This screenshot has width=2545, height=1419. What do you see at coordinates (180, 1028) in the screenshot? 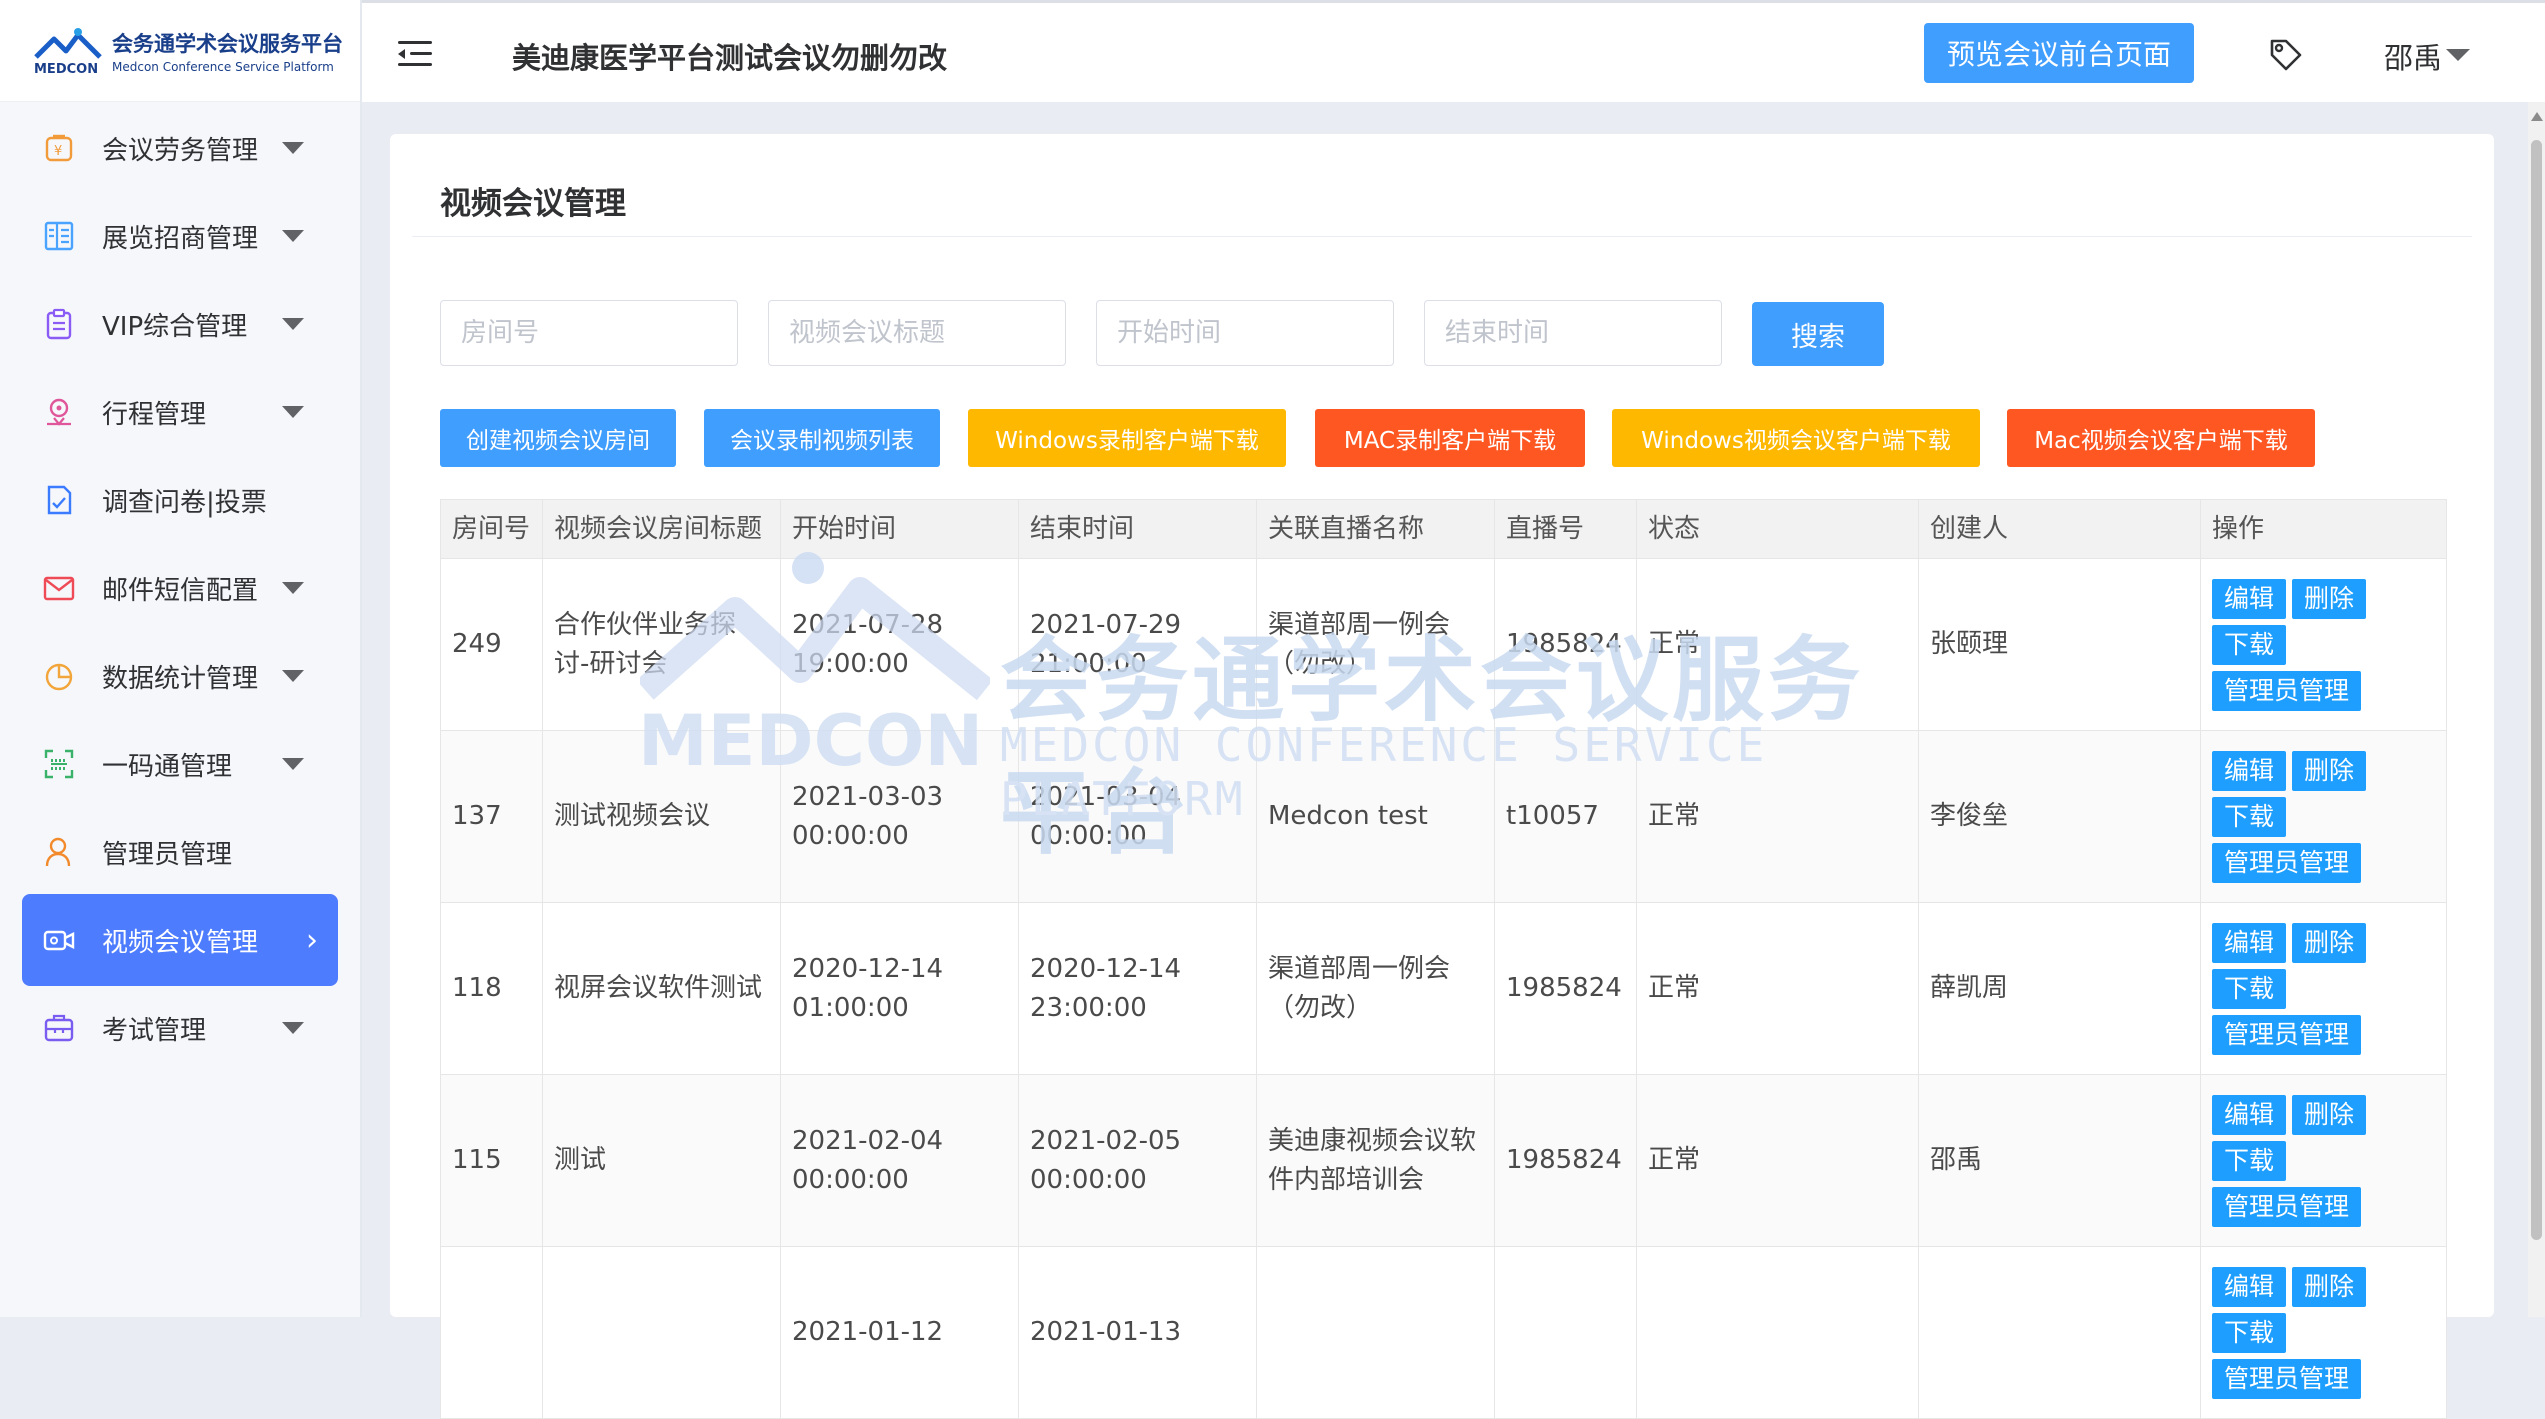
I see `sidebar-item-exam: 考试管理` at bounding box center [180, 1028].